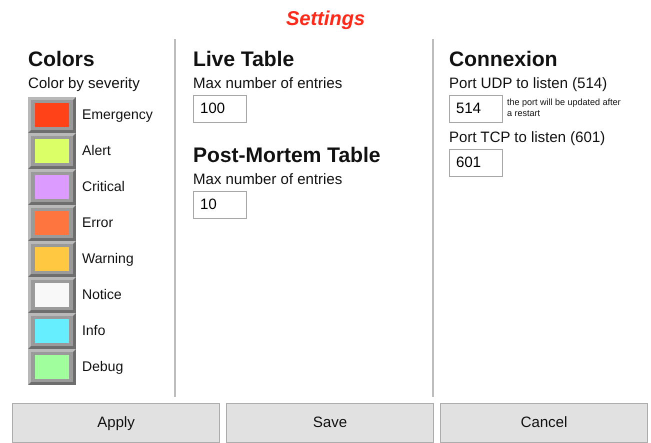 The width and height of the screenshot is (651, 443). What do you see at coordinates (287, 155) in the screenshot?
I see `section-heading: Post-Mortem Table` at bounding box center [287, 155].